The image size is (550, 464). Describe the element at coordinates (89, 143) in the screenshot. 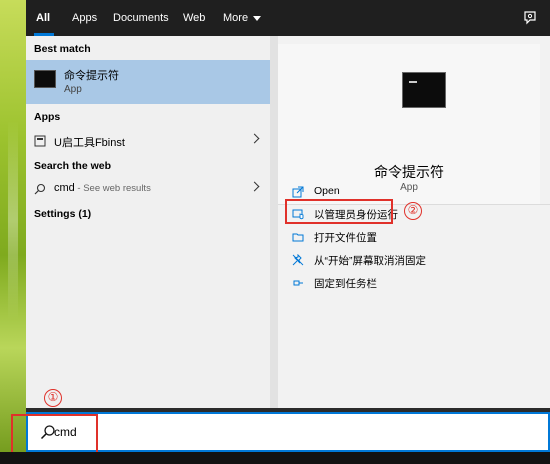

I see `app-label: U启工具Fbinst` at that location.